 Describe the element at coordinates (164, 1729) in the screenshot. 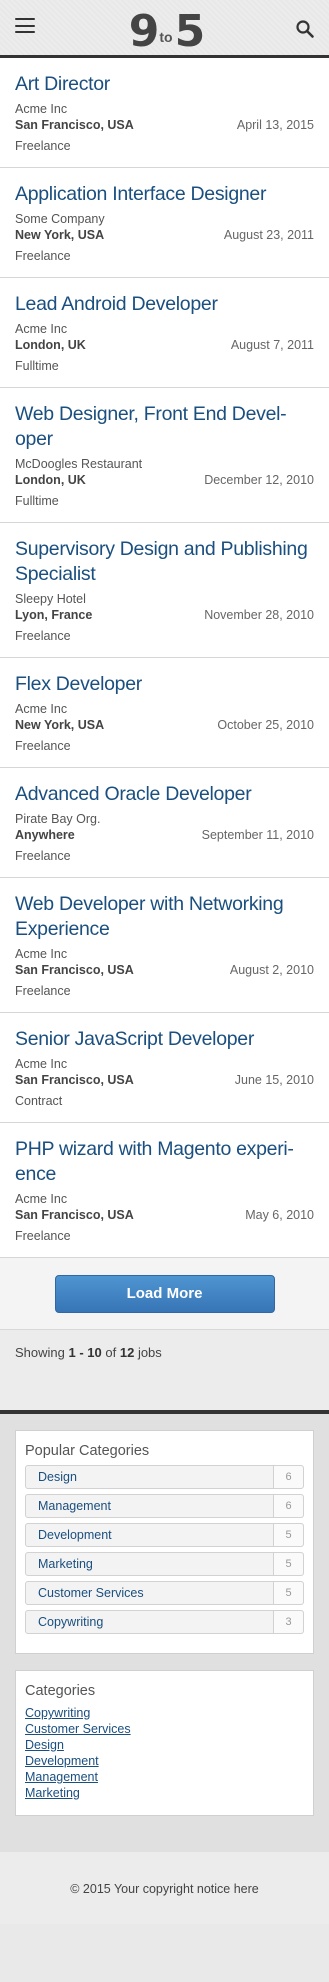

I see `category-link: Customer Services` at that location.